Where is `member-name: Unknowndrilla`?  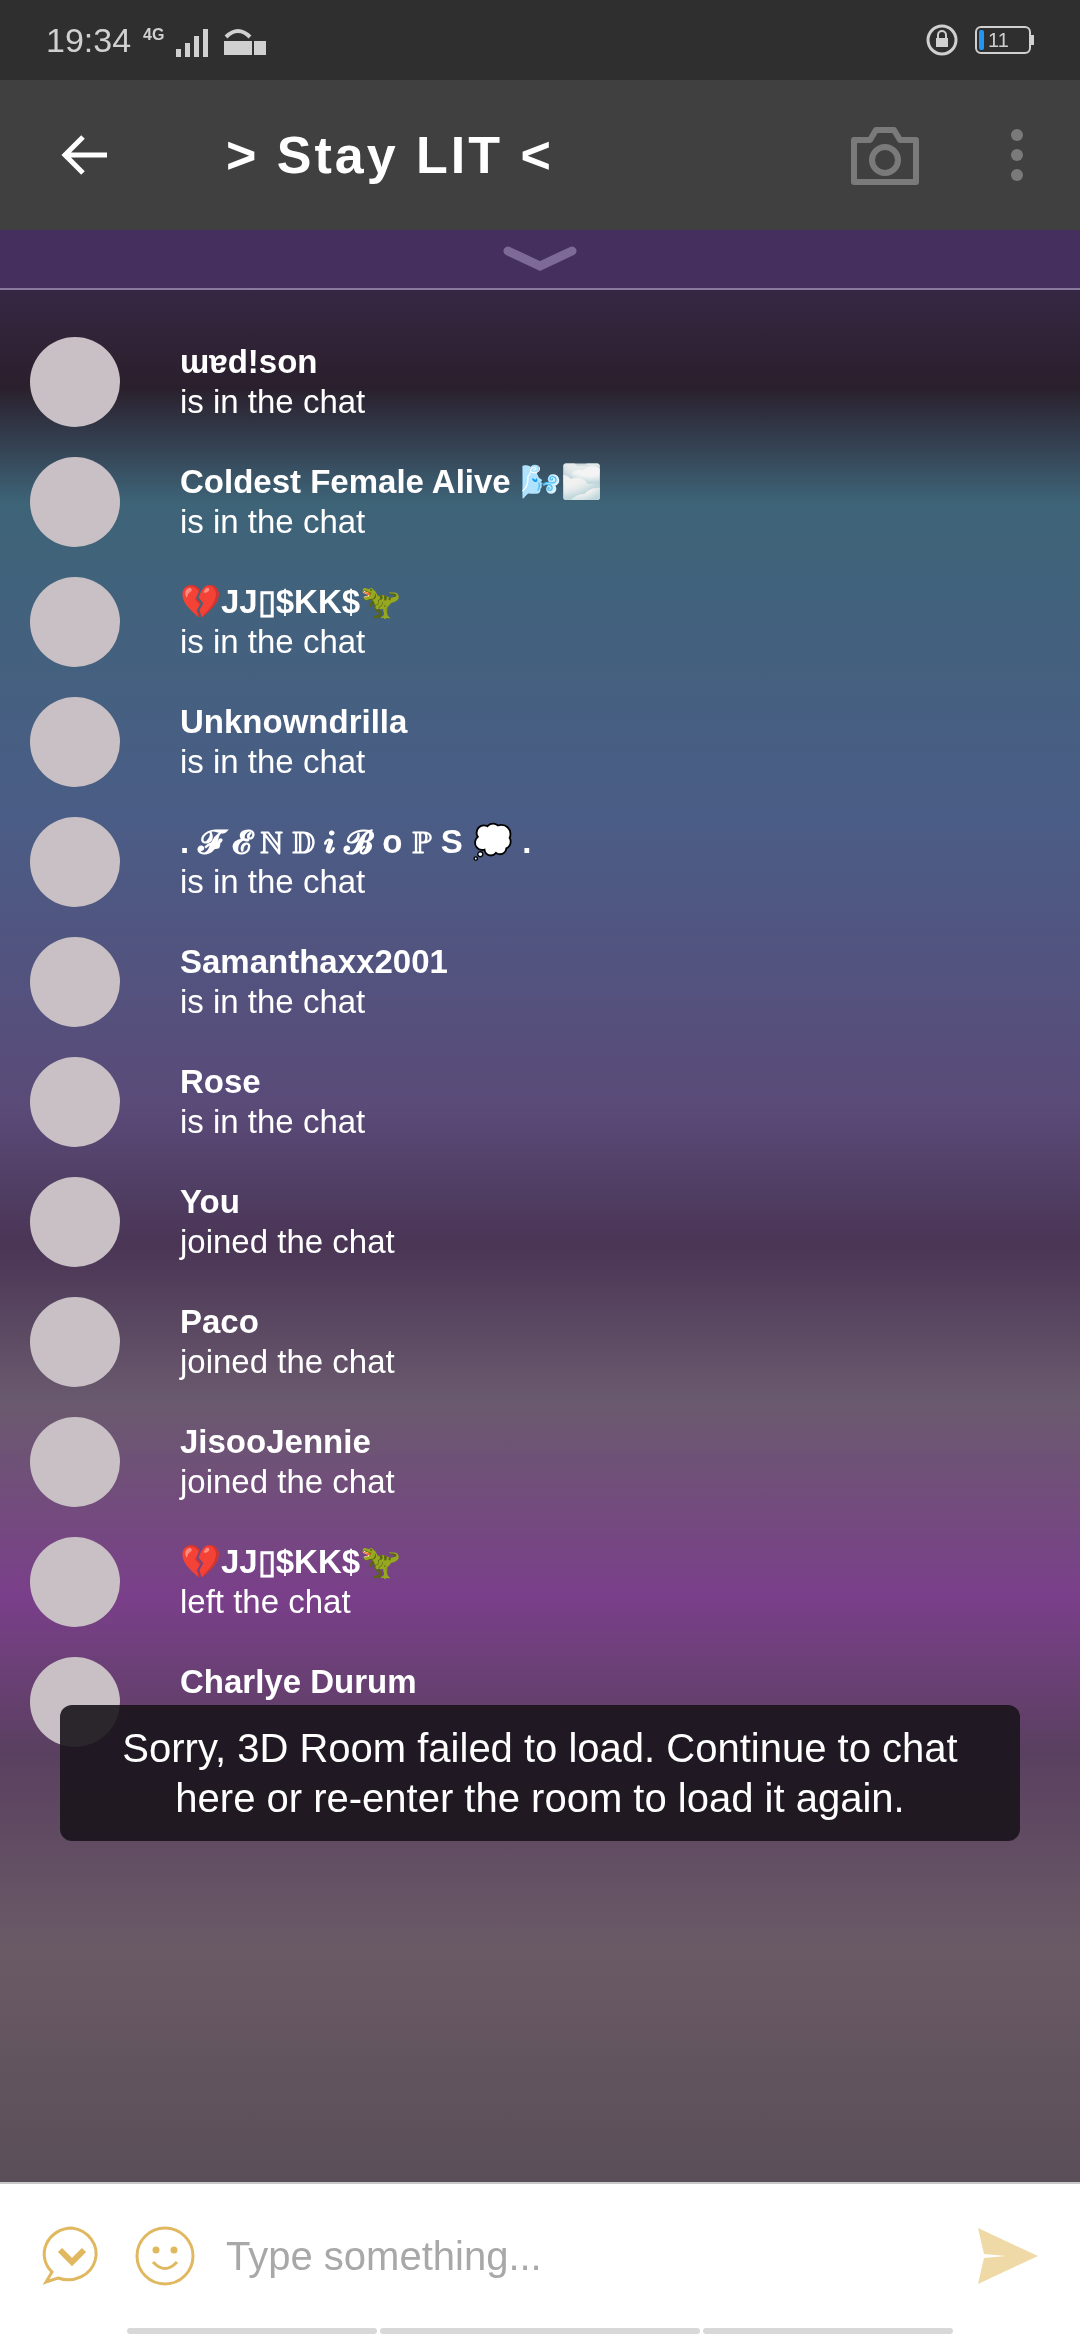 member-name: Unknowndrilla is located at coordinates (294, 722).